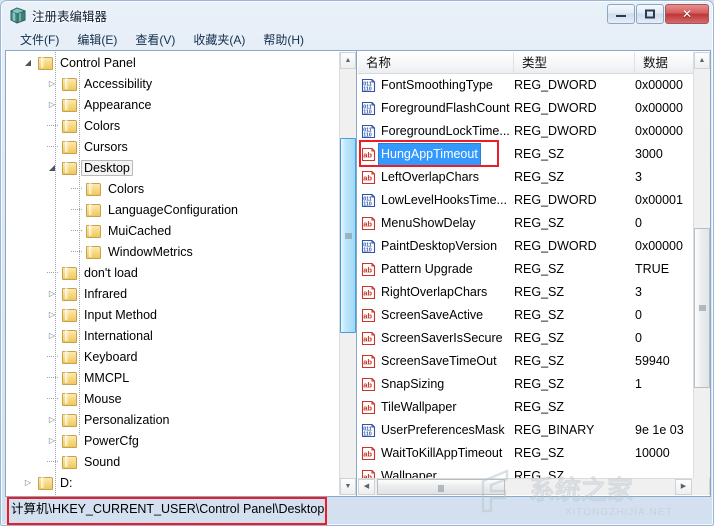 The width and height of the screenshot is (714, 526). What do you see at coordinates (348, 486) in the screenshot?
I see `tree-scroll-down-button: ▼` at bounding box center [348, 486].